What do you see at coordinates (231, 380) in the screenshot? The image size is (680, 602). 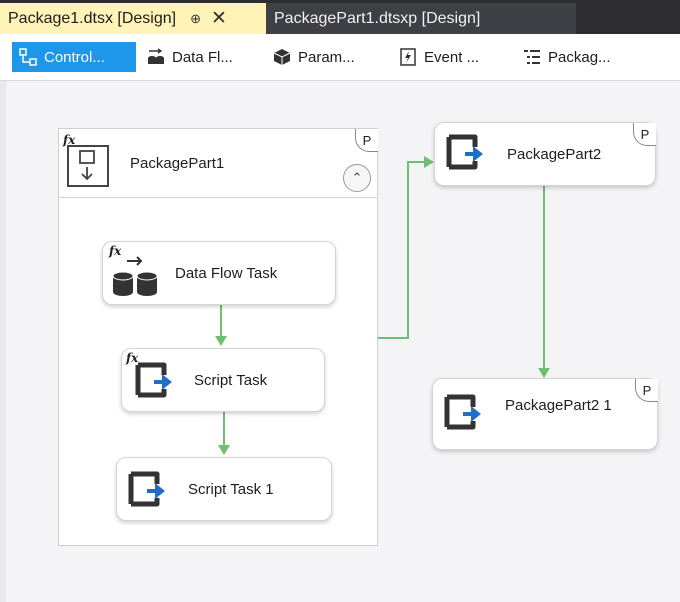 I see `task-label: Script Task` at bounding box center [231, 380].